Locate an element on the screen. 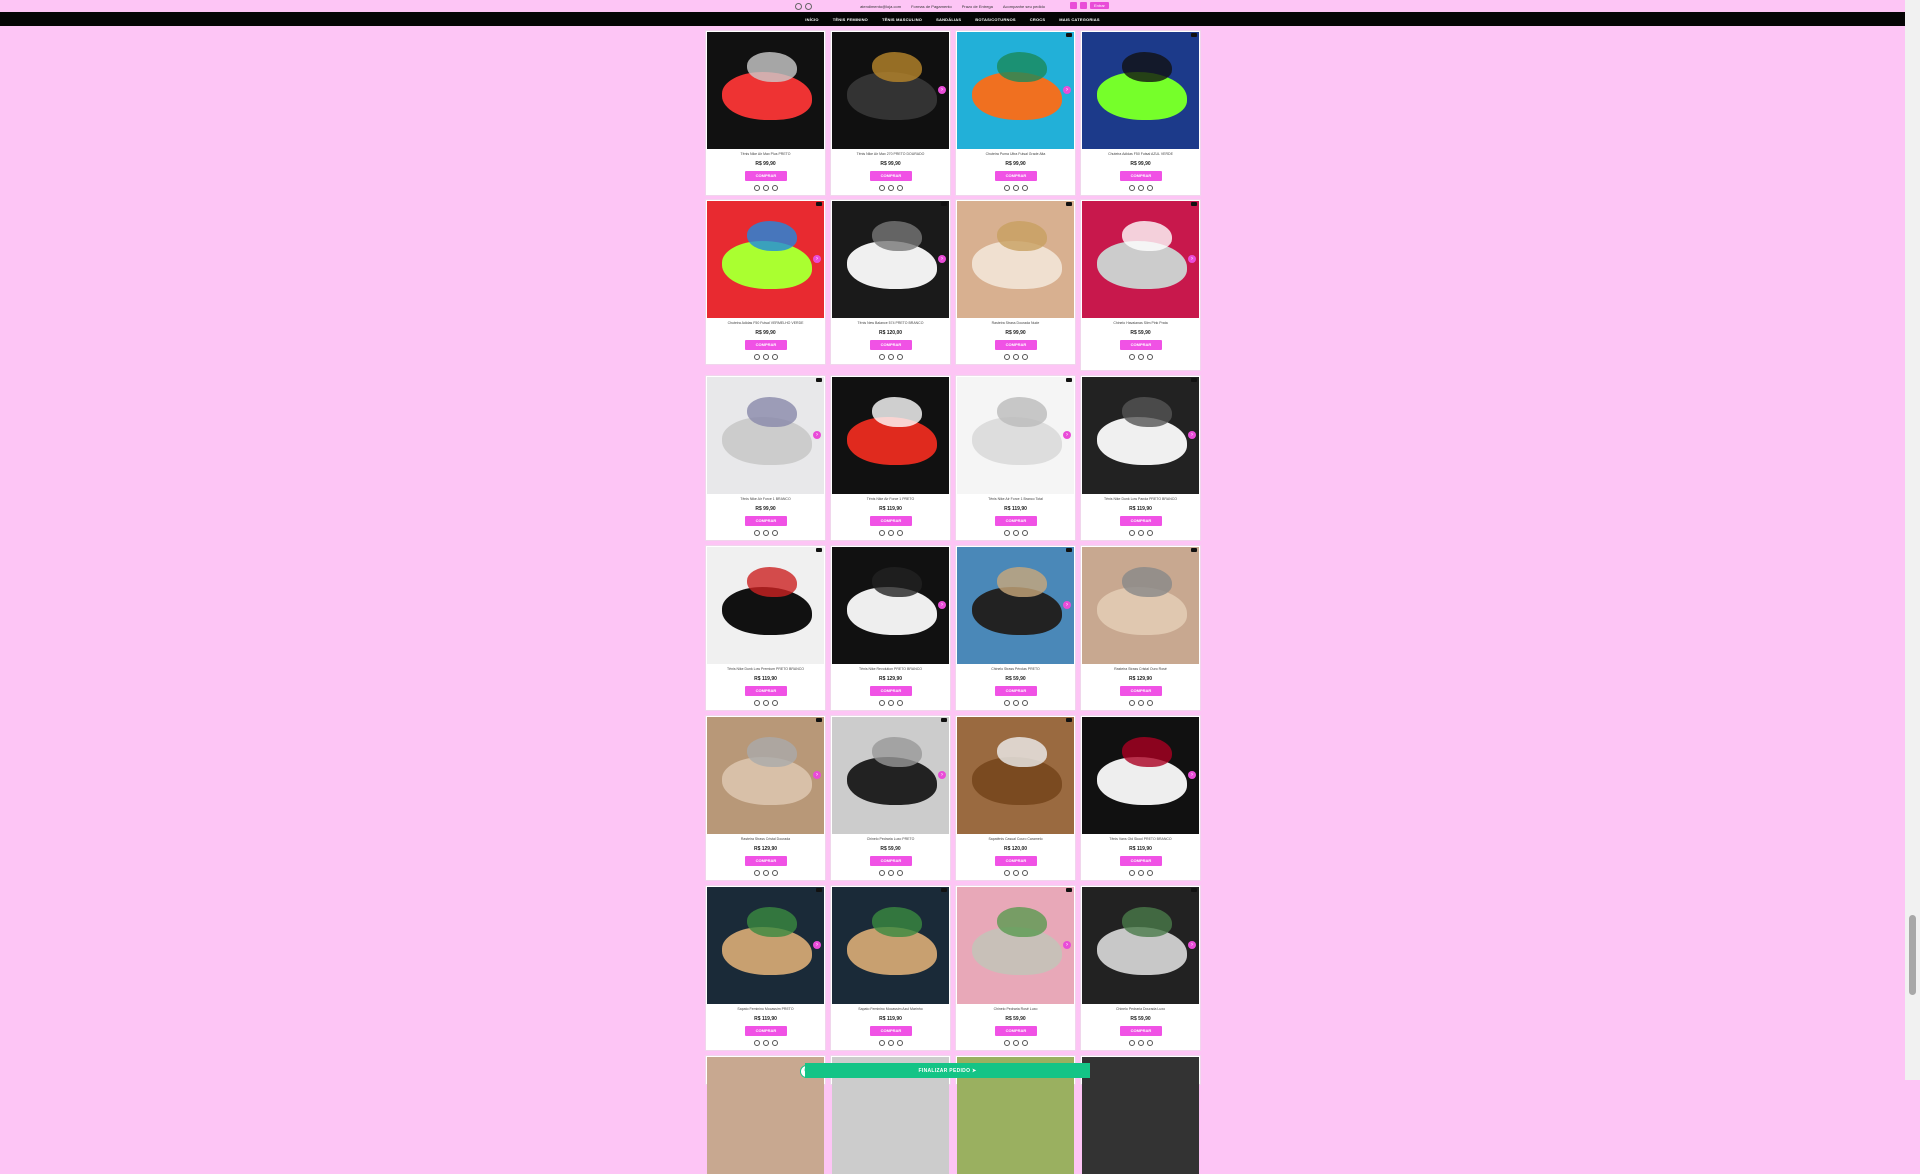 This screenshot has height=1174, width=1920. user-icon is located at coordinates (1073, 5).